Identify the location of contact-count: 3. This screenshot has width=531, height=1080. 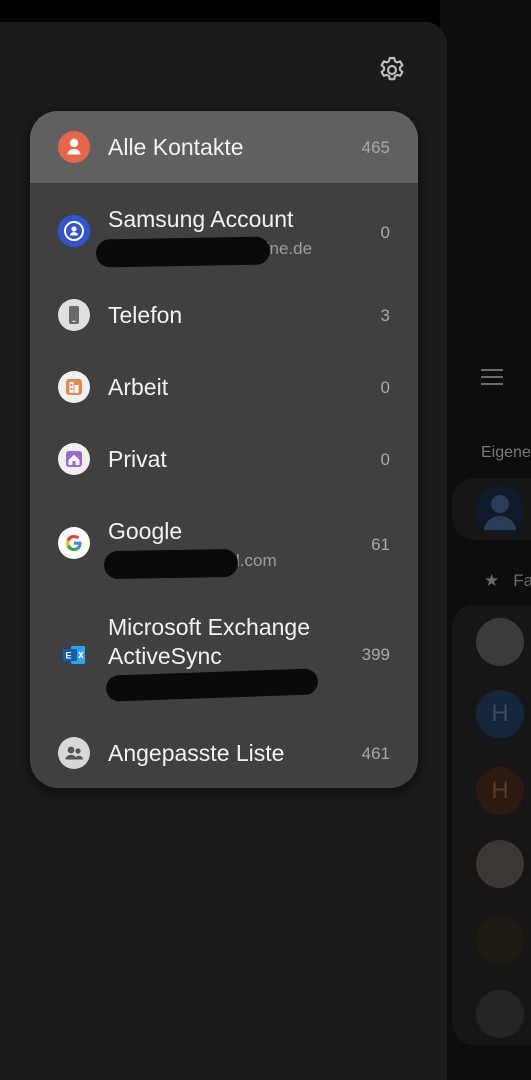
(385, 315).